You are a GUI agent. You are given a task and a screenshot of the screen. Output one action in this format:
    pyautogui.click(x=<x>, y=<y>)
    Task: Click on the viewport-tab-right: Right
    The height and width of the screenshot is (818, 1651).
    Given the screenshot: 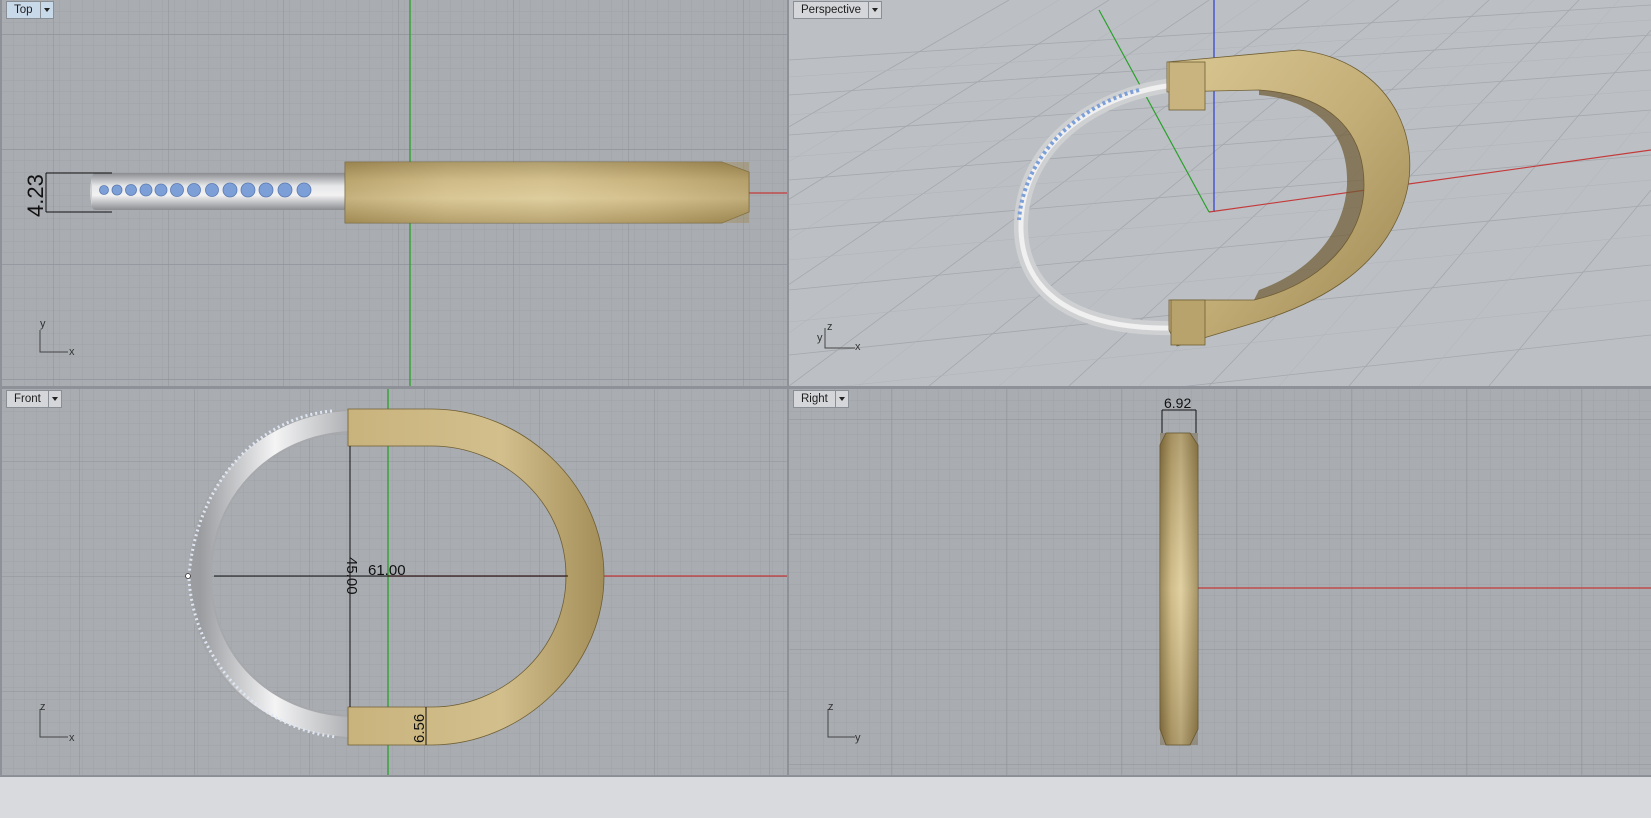 What is the action you would take?
    pyautogui.click(x=821, y=399)
    